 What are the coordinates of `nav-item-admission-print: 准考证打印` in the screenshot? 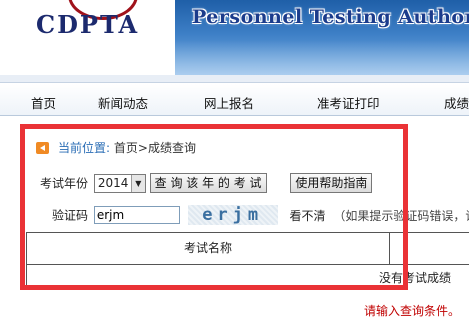 It's located at (348, 102).